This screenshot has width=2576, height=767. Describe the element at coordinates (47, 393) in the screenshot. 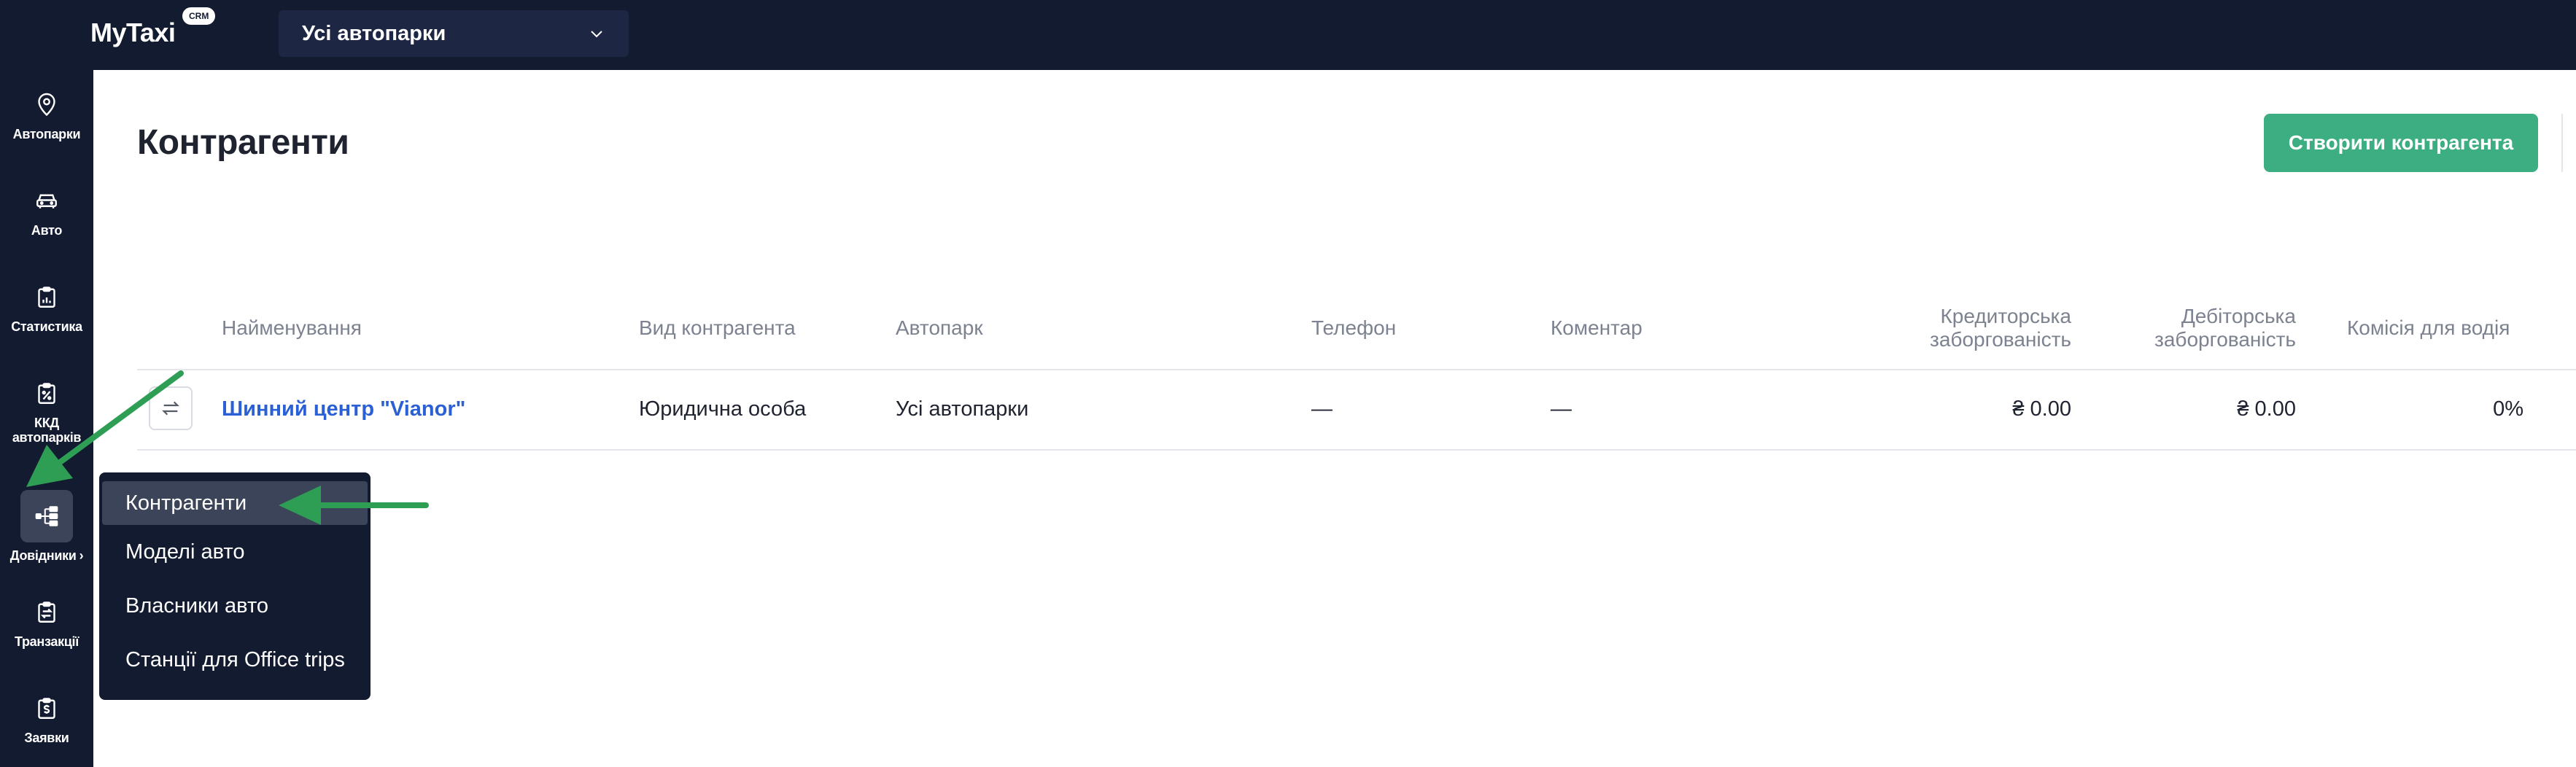

I see `percent-document-icon` at that location.